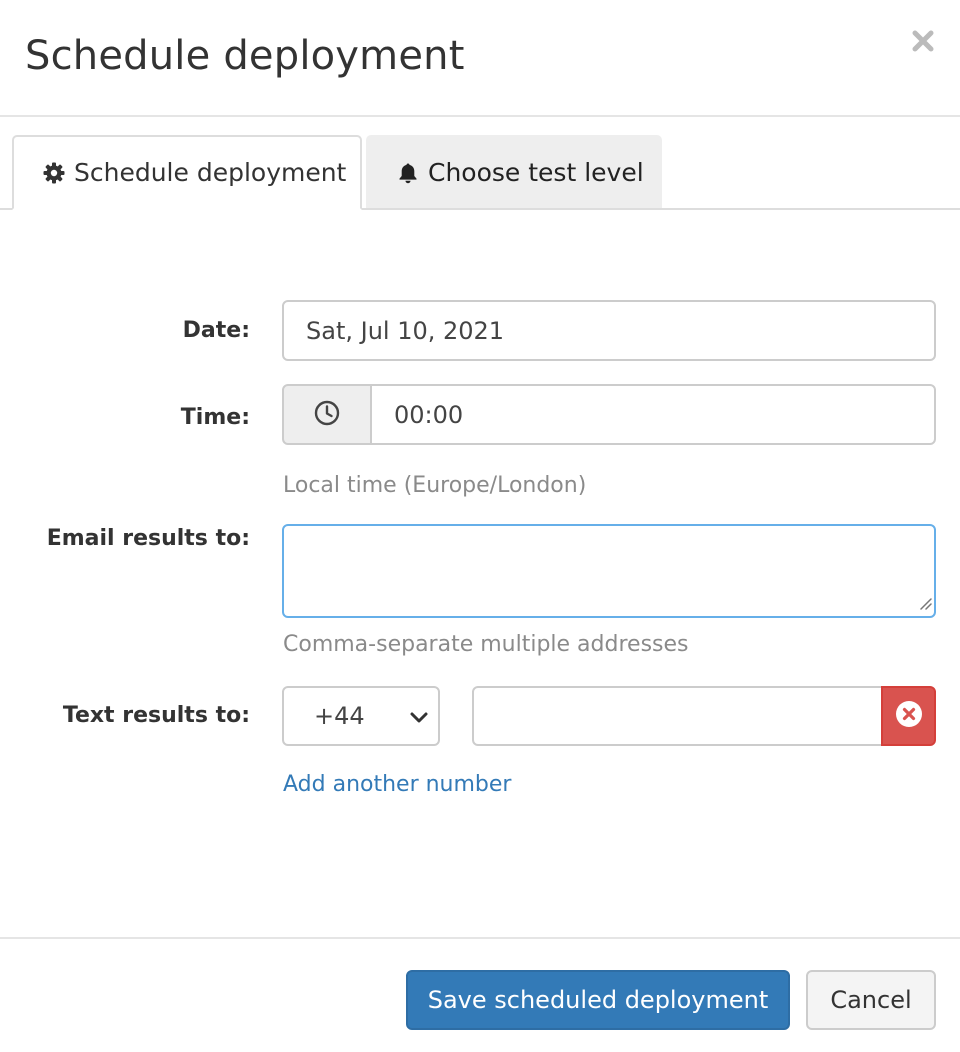 The width and height of the screenshot is (960, 1052). Describe the element at coordinates (210, 172) in the screenshot. I see `tab-schedule-deployment-label: Schedule deployment` at that location.